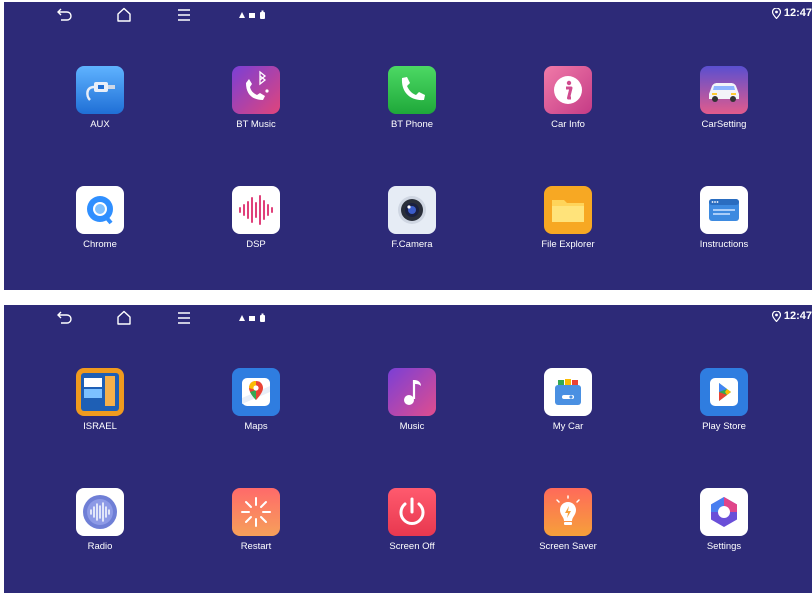 This screenshot has height=593, width=812. What do you see at coordinates (568, 90) in the screenshot?
I see `info-icon` at bounding box center [568, 90].